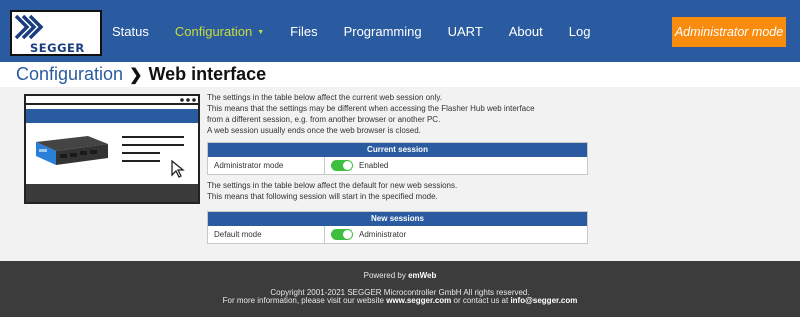 This screenshot has width=800, height=317. I want to click on default-mode-label: Default mode, so click(266, 234).